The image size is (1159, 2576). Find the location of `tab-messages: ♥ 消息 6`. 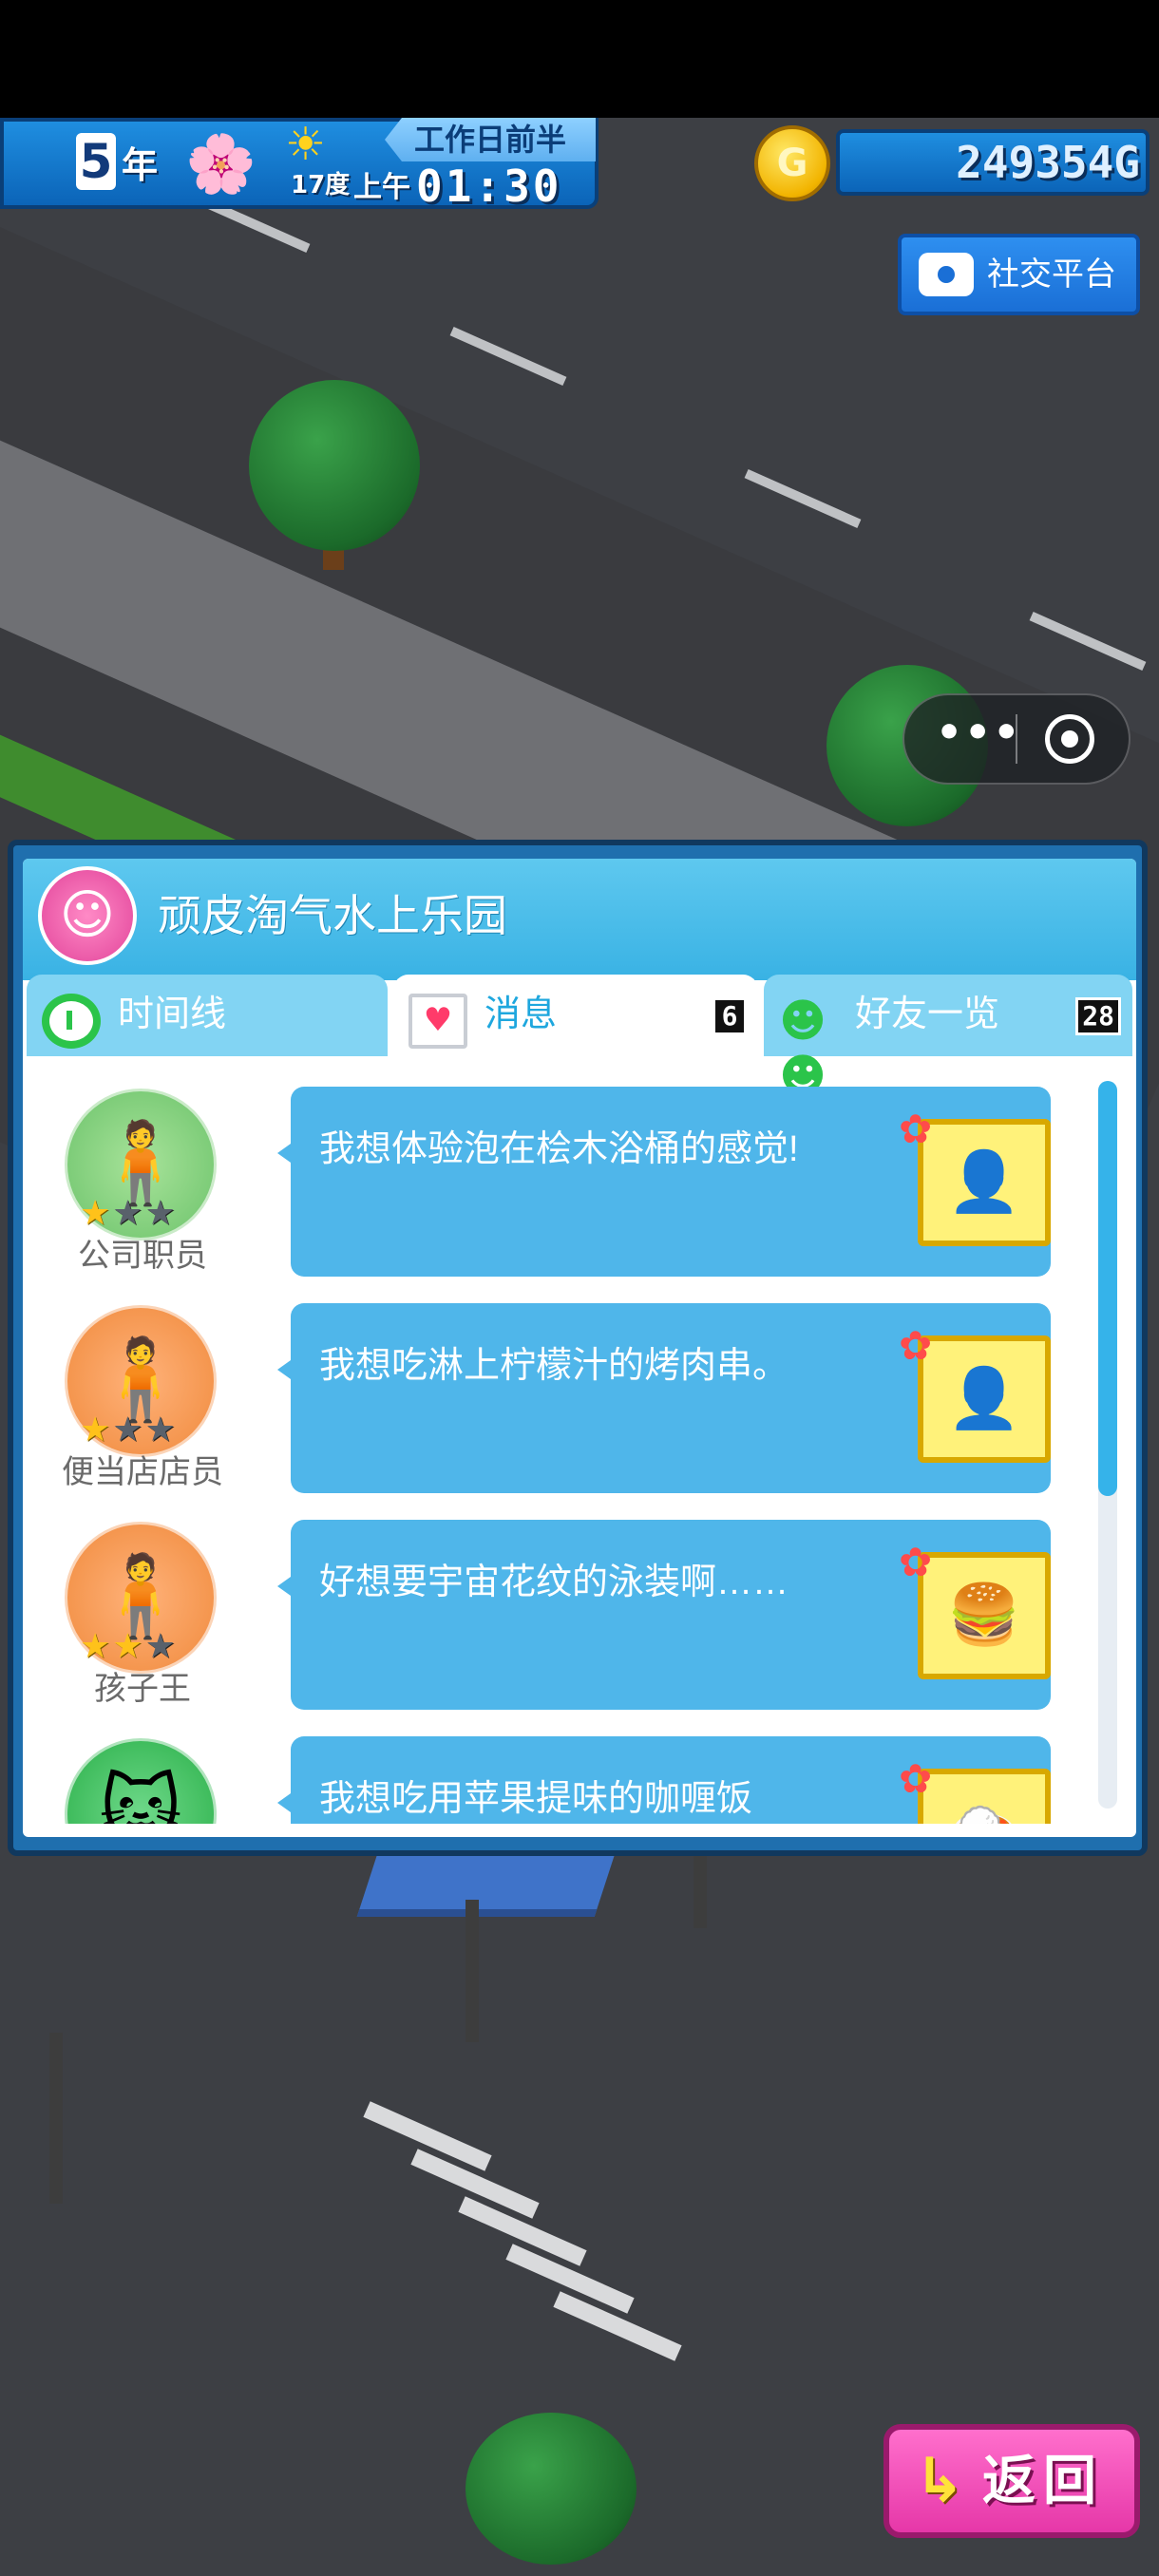

tab-messages: ♥ 消息 6 is located at coordinates (575, 1015).